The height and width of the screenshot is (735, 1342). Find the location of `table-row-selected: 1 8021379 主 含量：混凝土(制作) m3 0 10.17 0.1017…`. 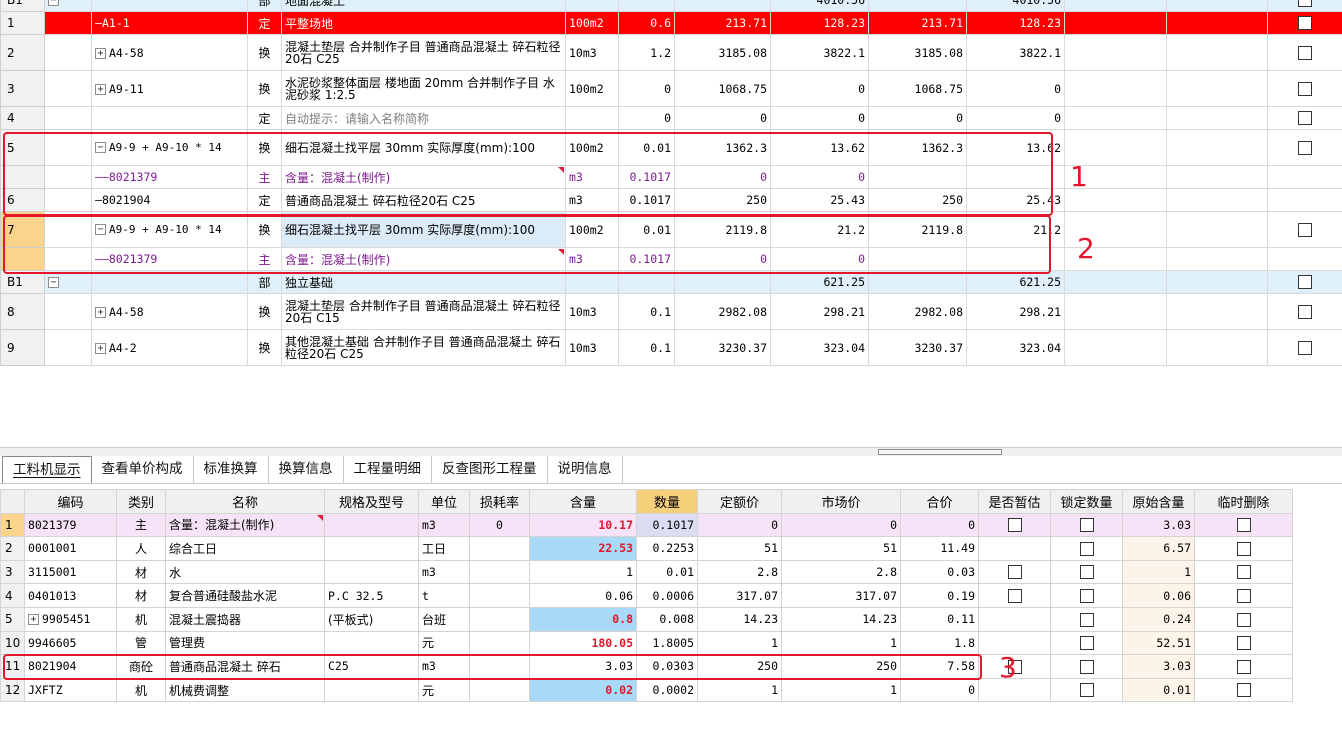

table-row-selected: 1 8021379 主 含量：混凝土(制作) m3 0 10.17 0.1017… is located at coordinates (646, 525).